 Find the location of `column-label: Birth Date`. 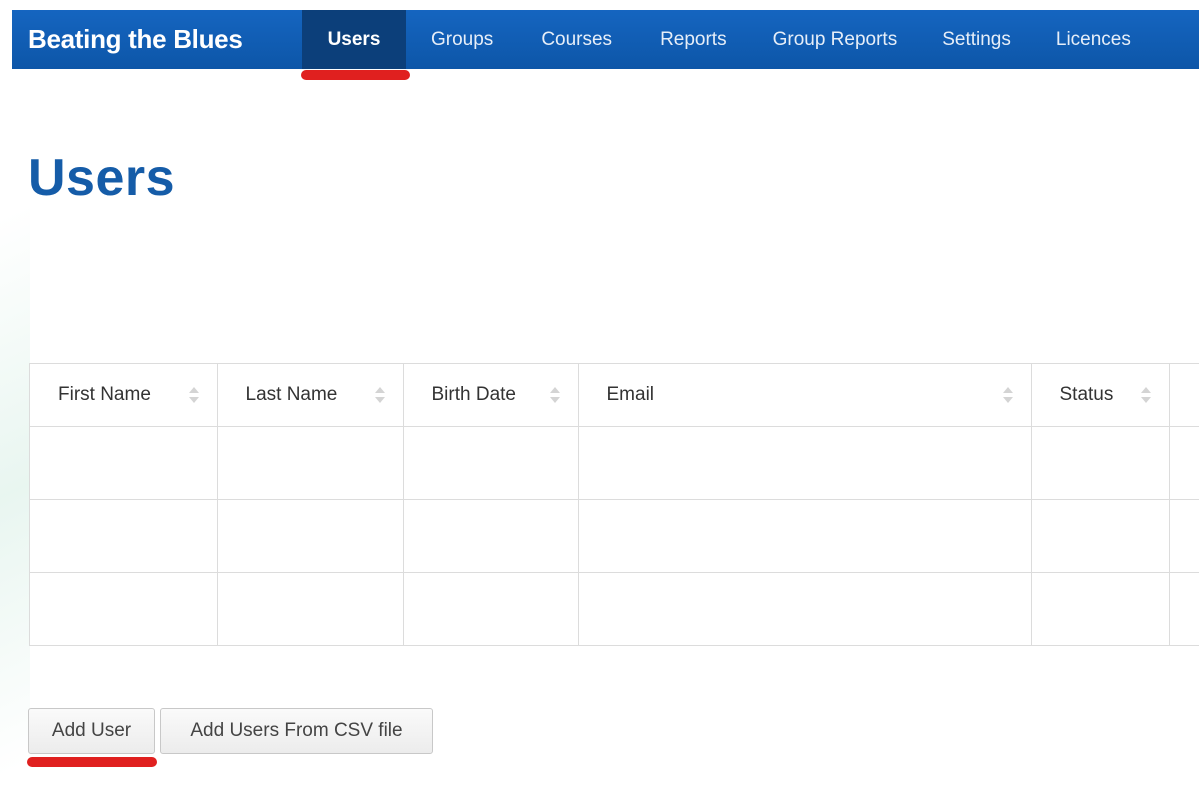

column-label: Birth Date is located at coordinates (473, 394).